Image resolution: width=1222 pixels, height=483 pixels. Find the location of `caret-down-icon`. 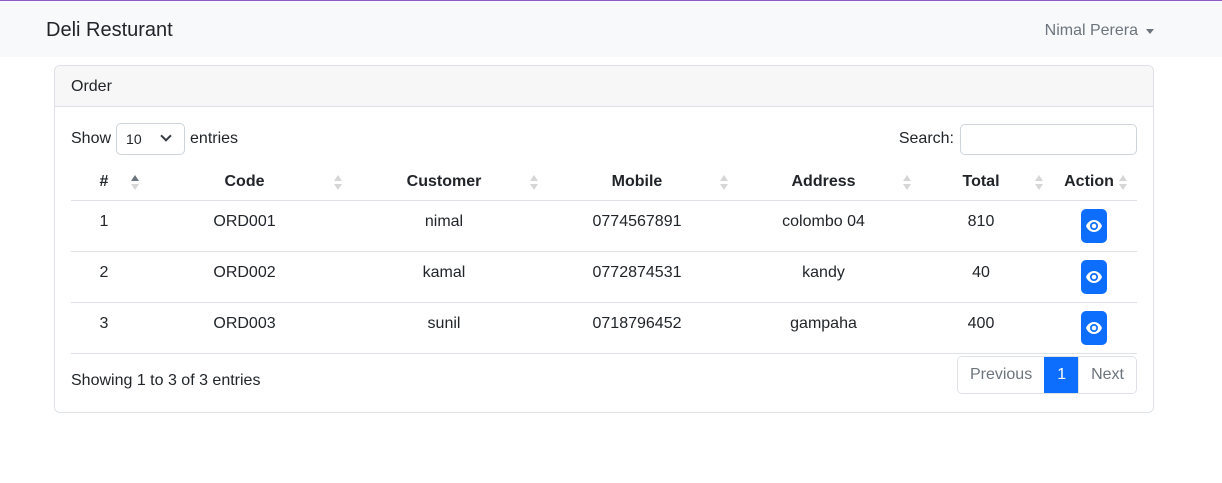

caret-down-icon is located at coordinates (1150, 31).